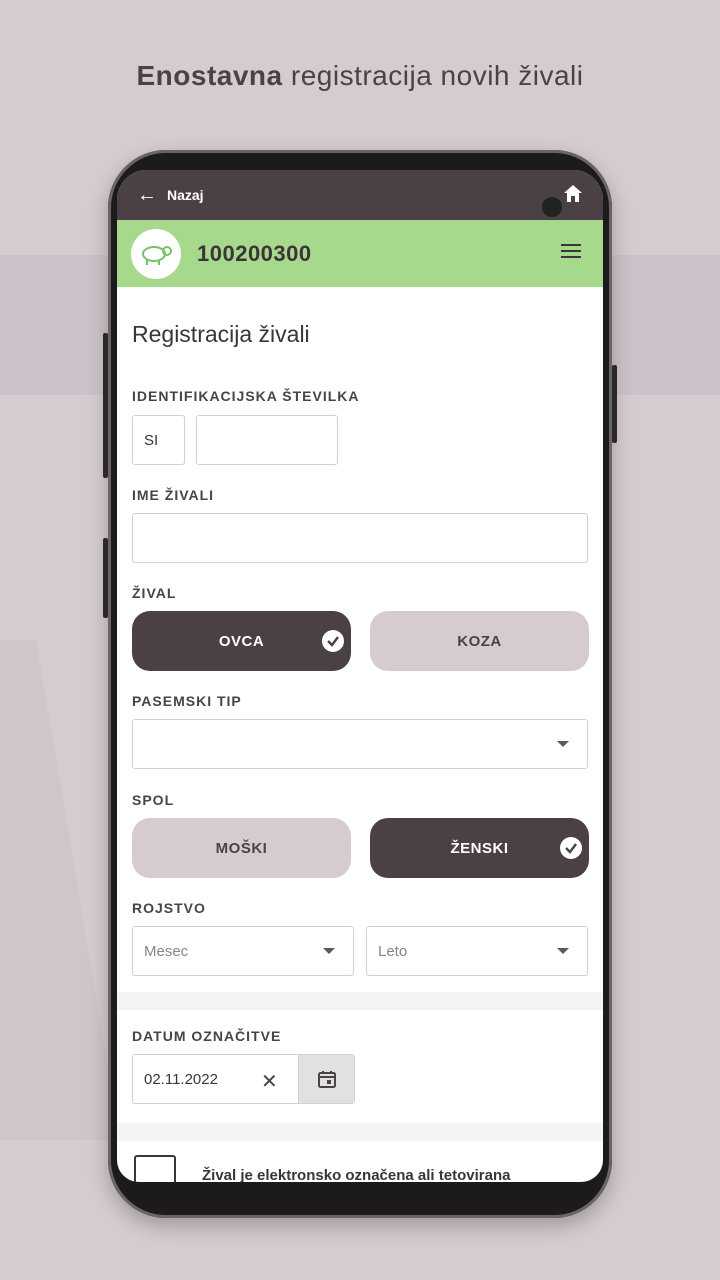 This screenshot has width=720, height=1280. I want to click on back-label: Nazaj, so click(185, 195).